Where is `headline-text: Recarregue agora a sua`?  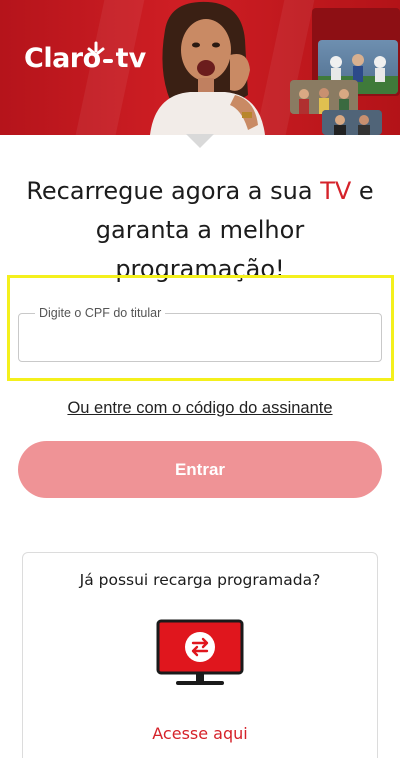 headline-text: Recarregue agora a sua is located at coordinates (173, 191).